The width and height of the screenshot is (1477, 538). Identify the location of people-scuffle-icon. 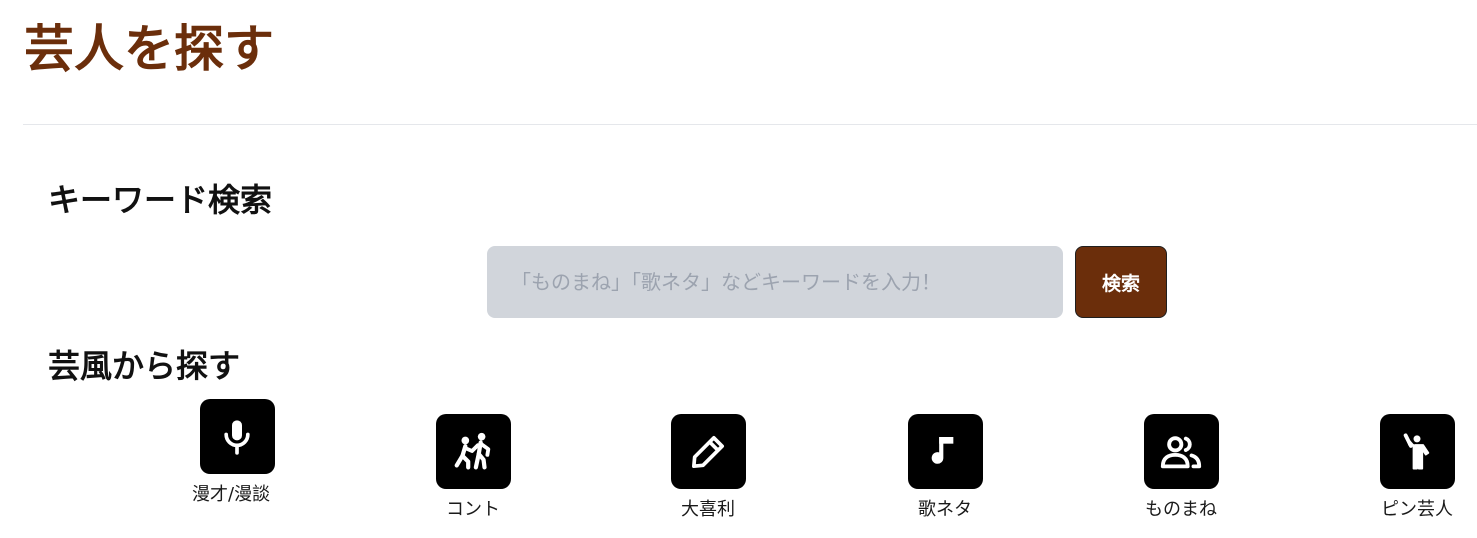
(472, 450).